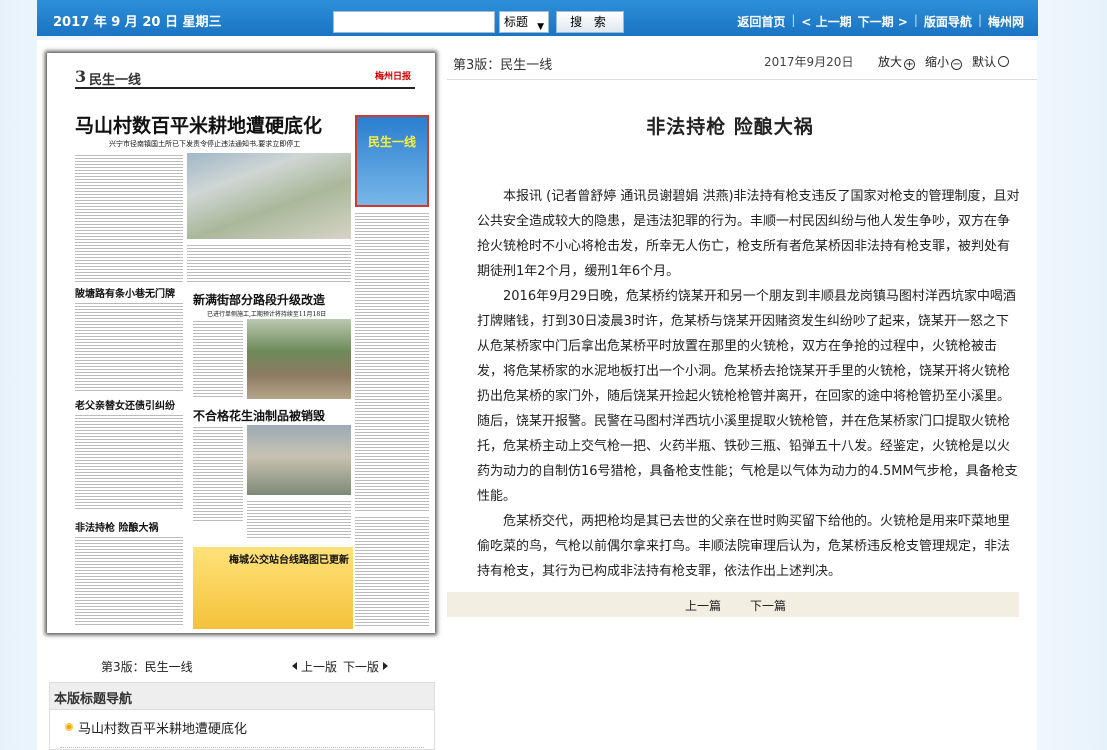 This screenshot has width=1107, height=750. I want to click on zoom-default-button: 默认, so click(991, 61).